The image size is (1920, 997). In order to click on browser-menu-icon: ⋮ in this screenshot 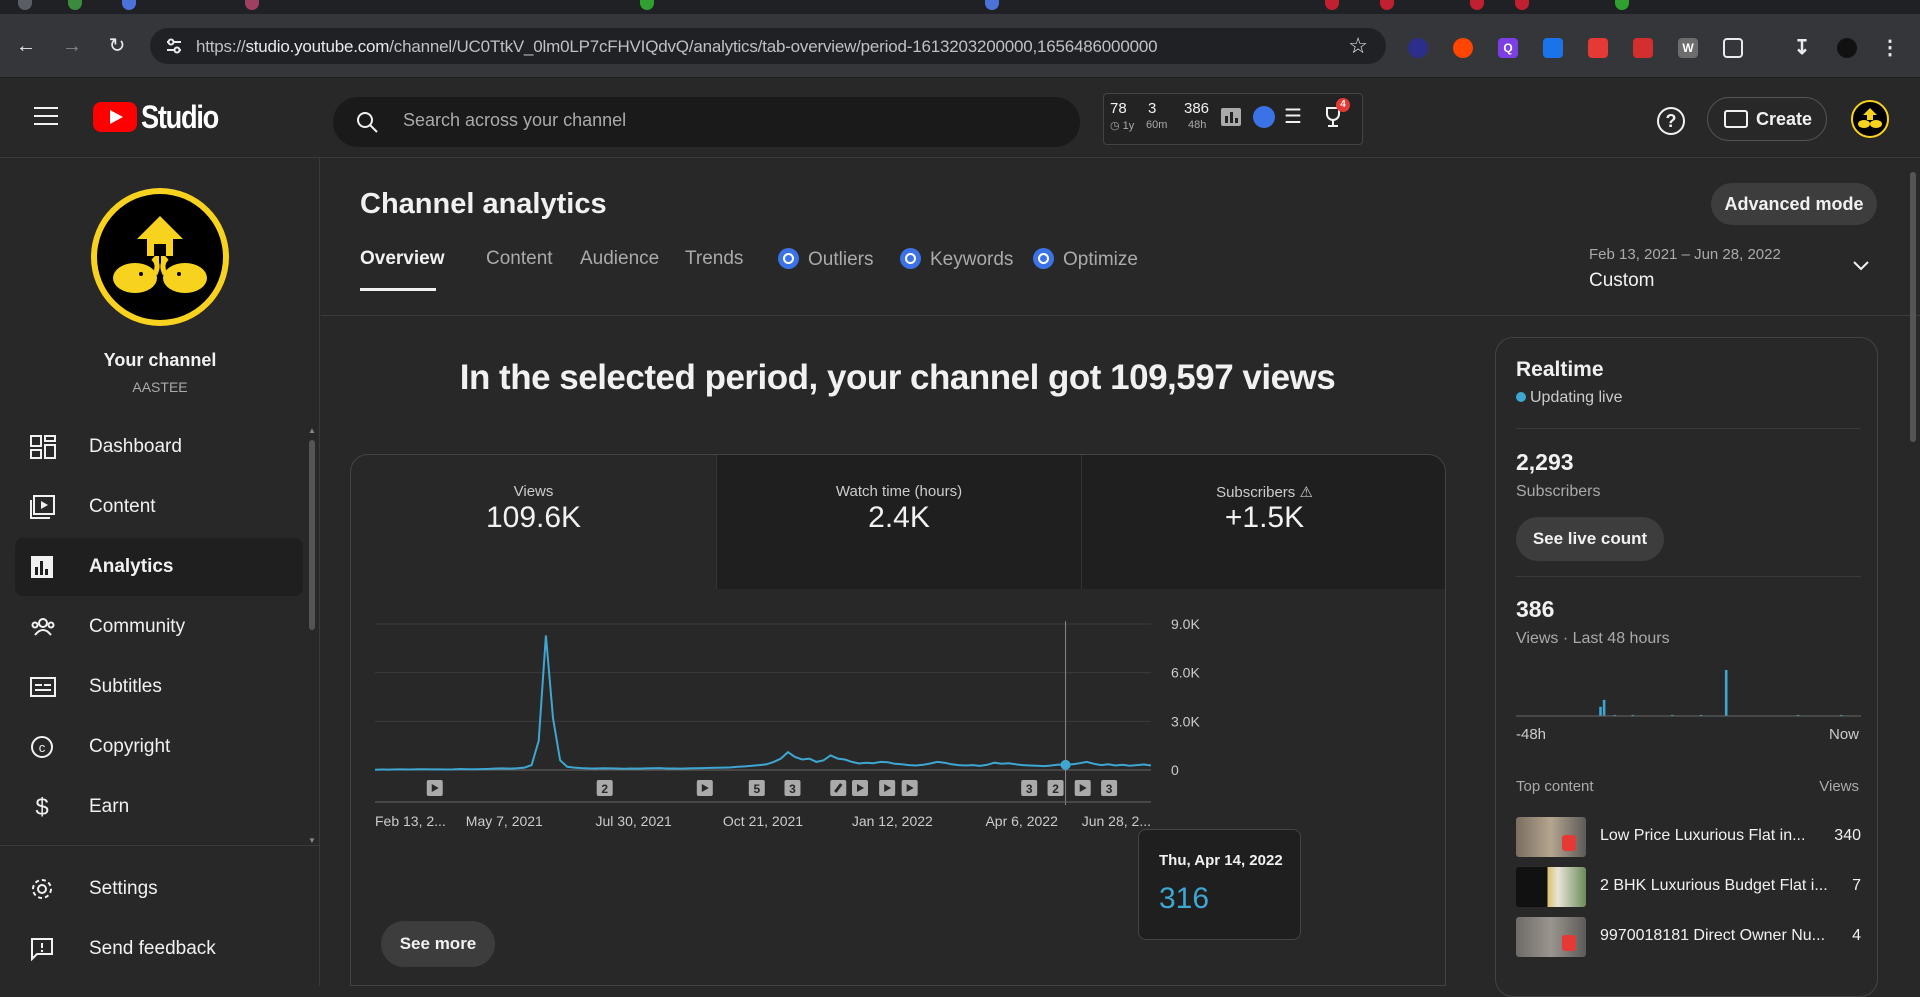, I will do `click(1890, 48)`.